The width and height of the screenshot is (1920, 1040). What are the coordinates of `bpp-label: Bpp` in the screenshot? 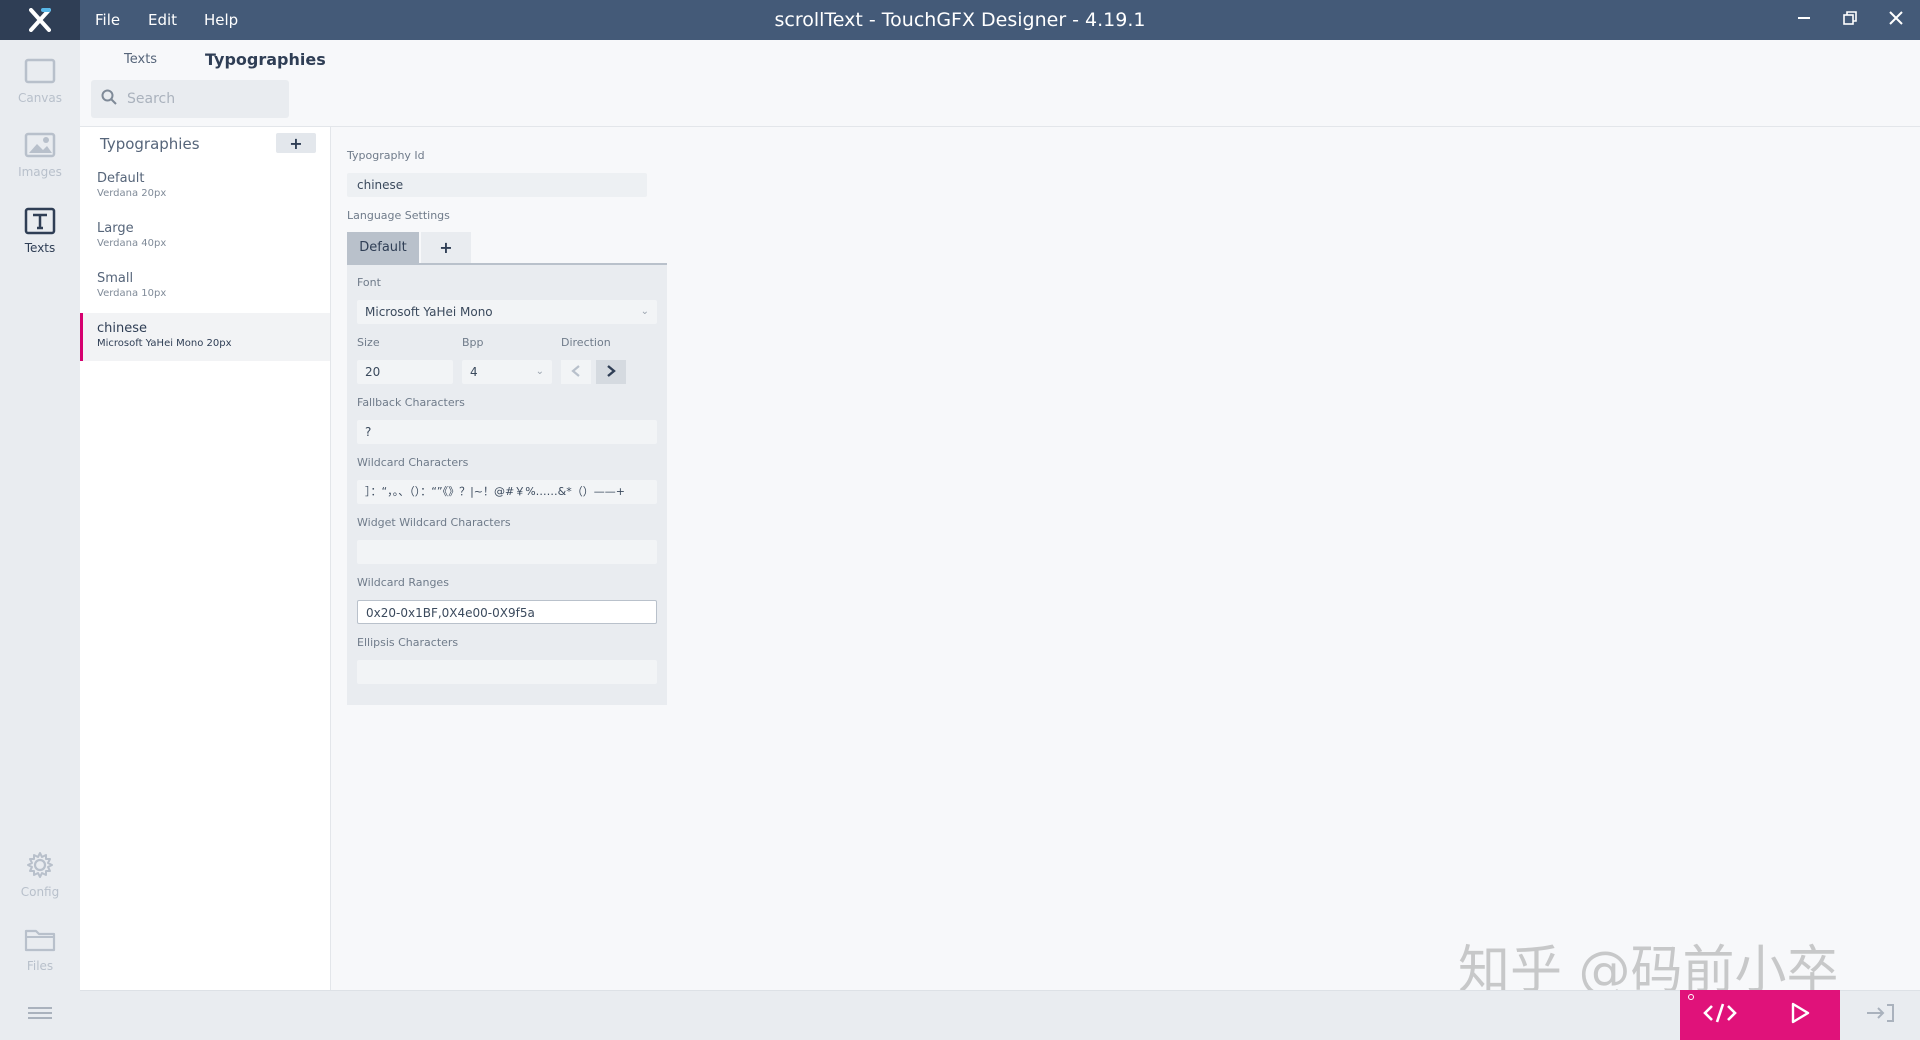 It's located at (473, 342).